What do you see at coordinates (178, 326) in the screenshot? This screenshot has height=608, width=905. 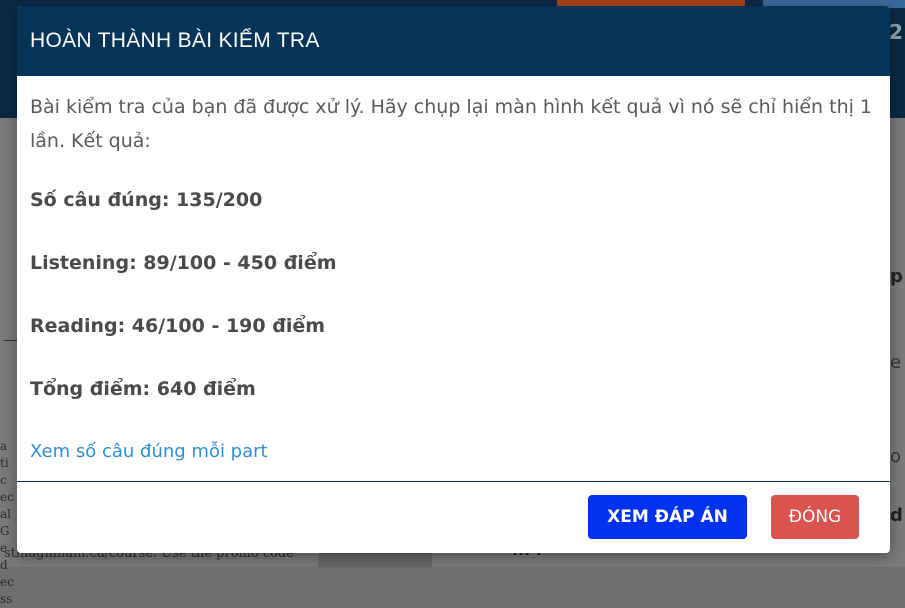 I see `reading-score: Reading: 46/100 - 190 điểm` at bounding box center [178, 326].